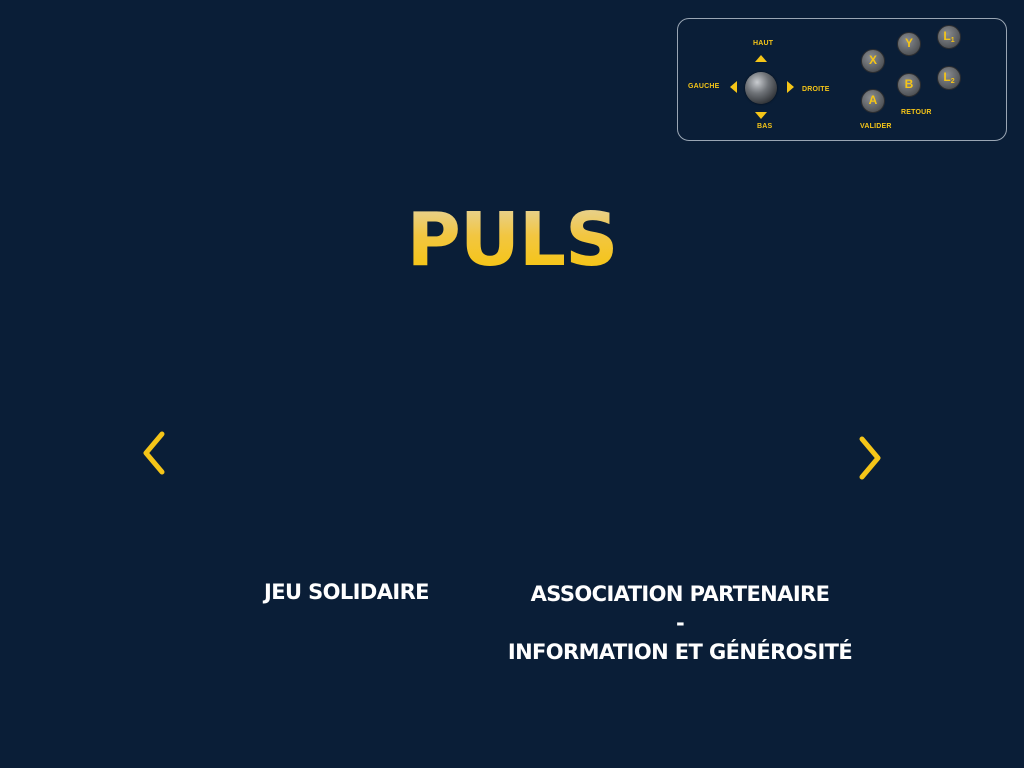 The width and height of the screenshot is (1024, 768). I want to click on association-line-2: INFORMATION ET GÉNÉROSITÉ, so click(680, 652).